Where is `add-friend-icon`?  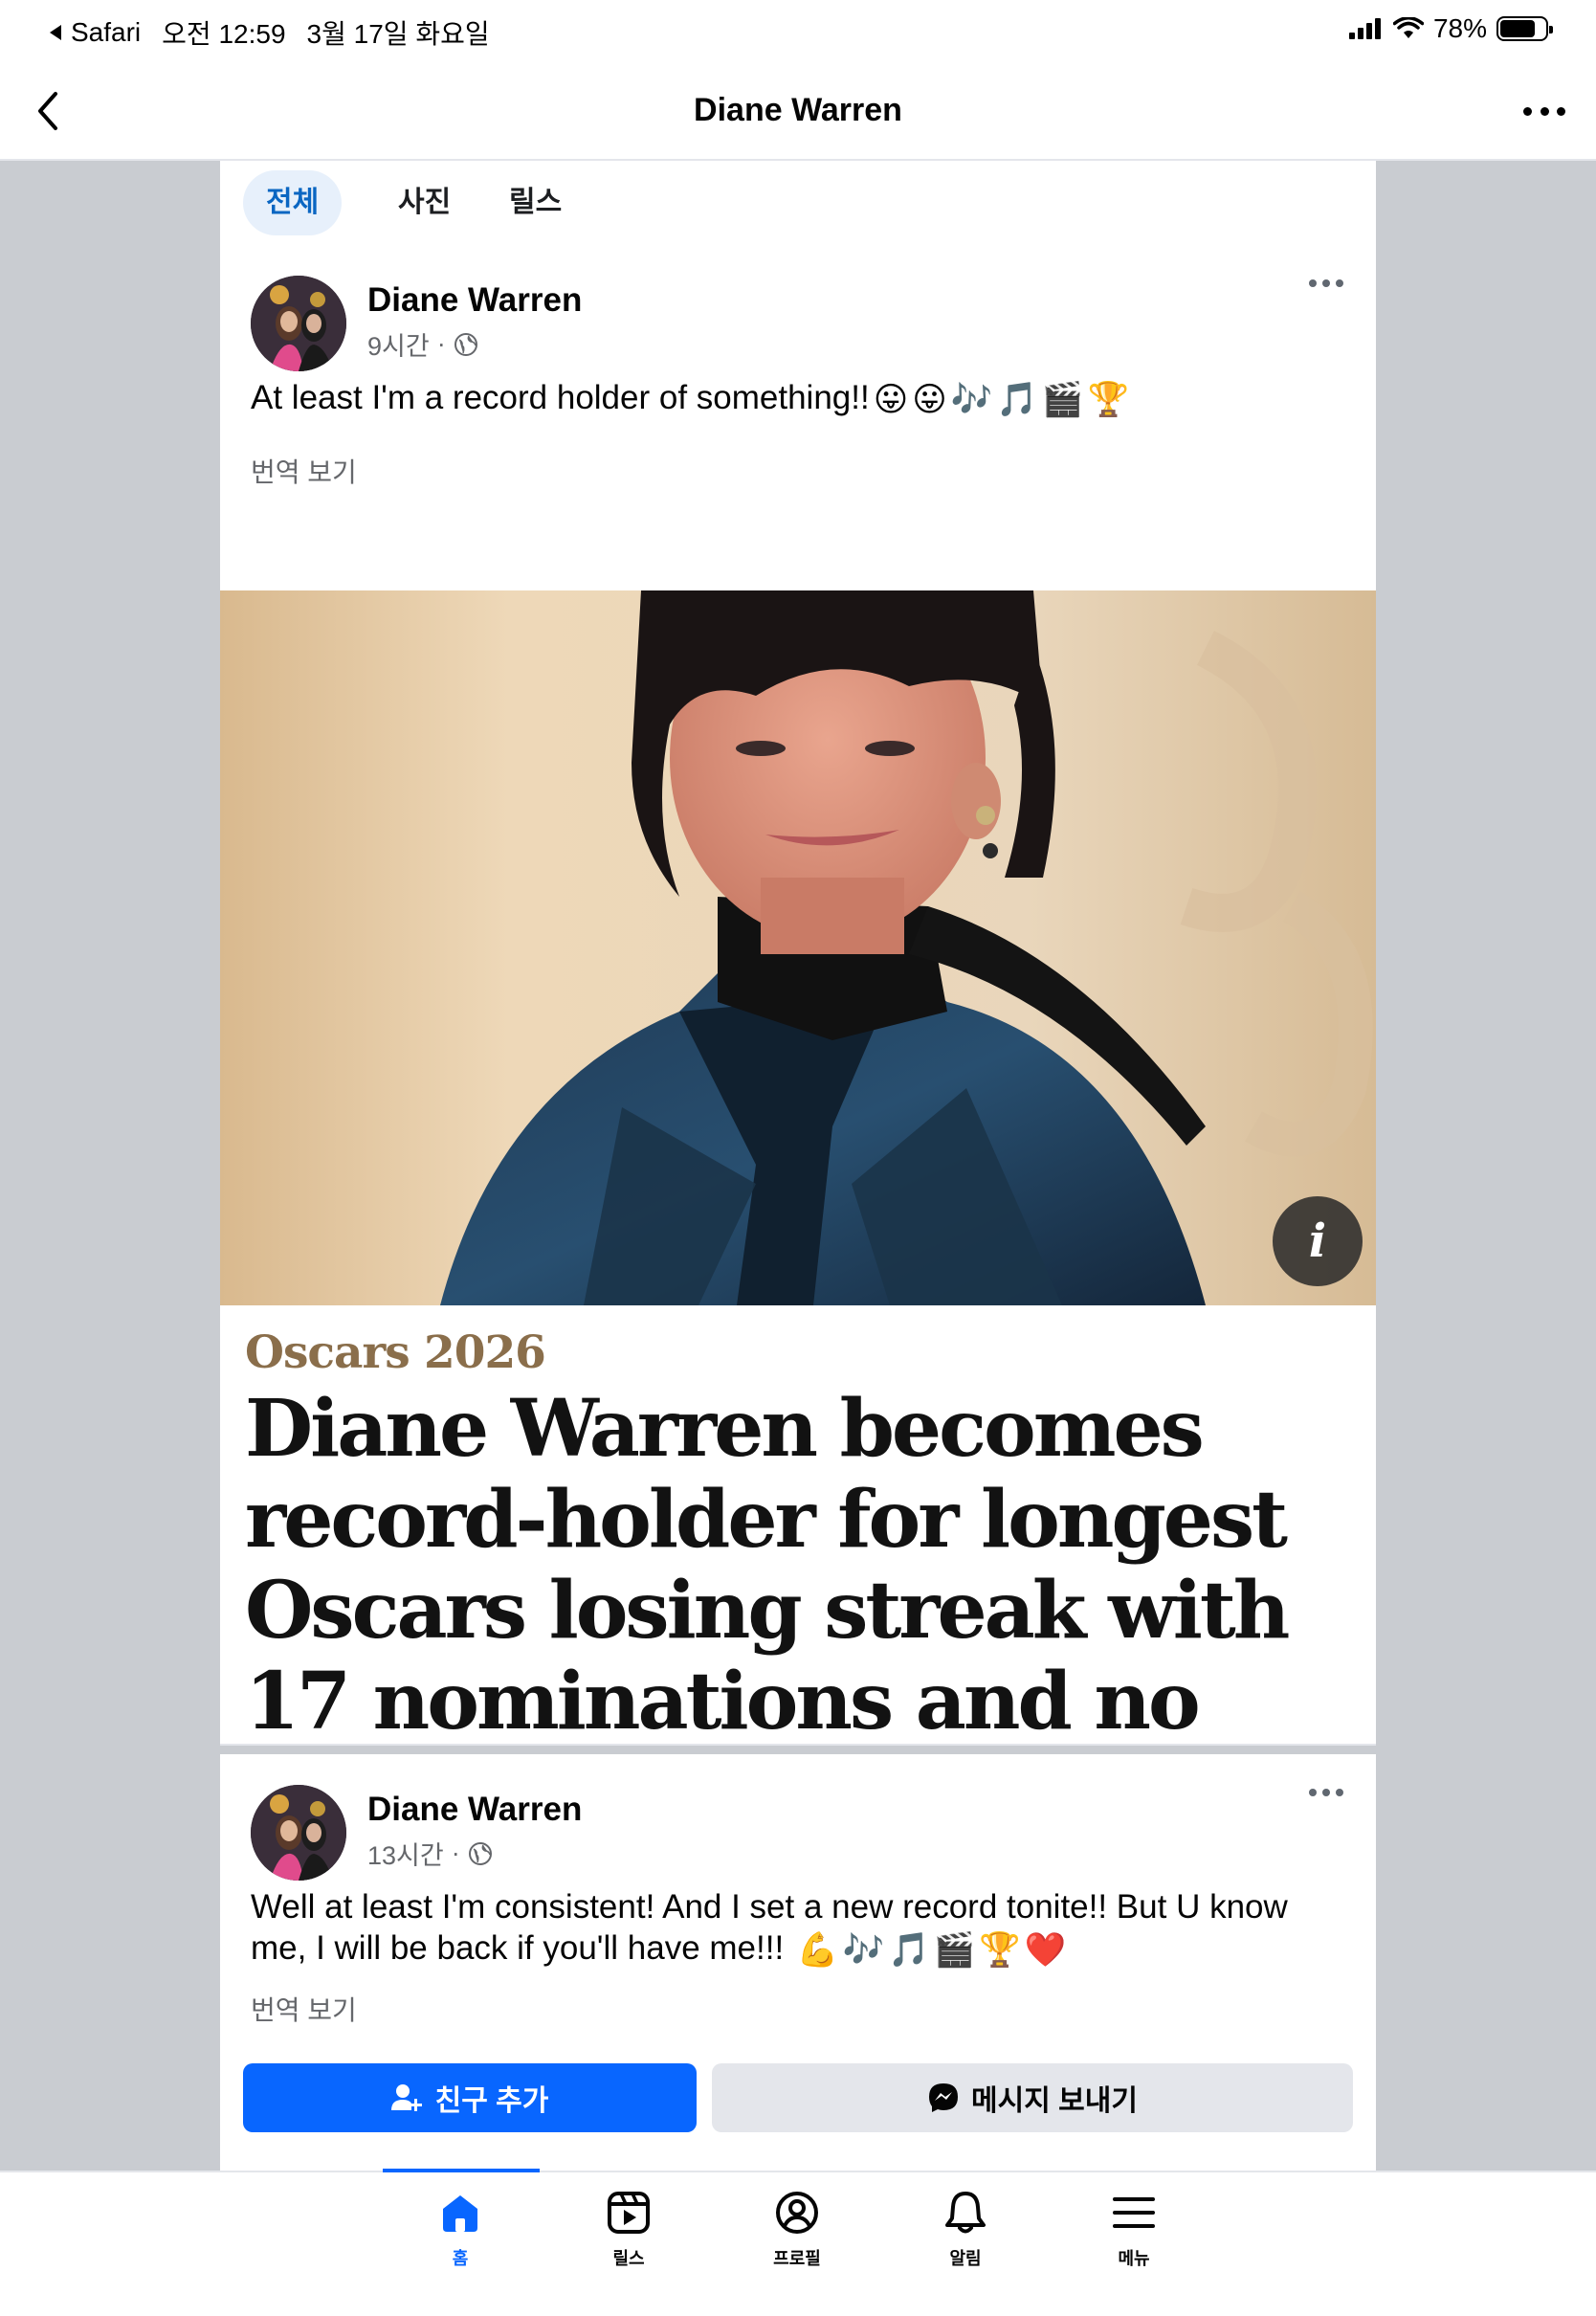
add-friend-icon is located at coordinates (406, 2097).